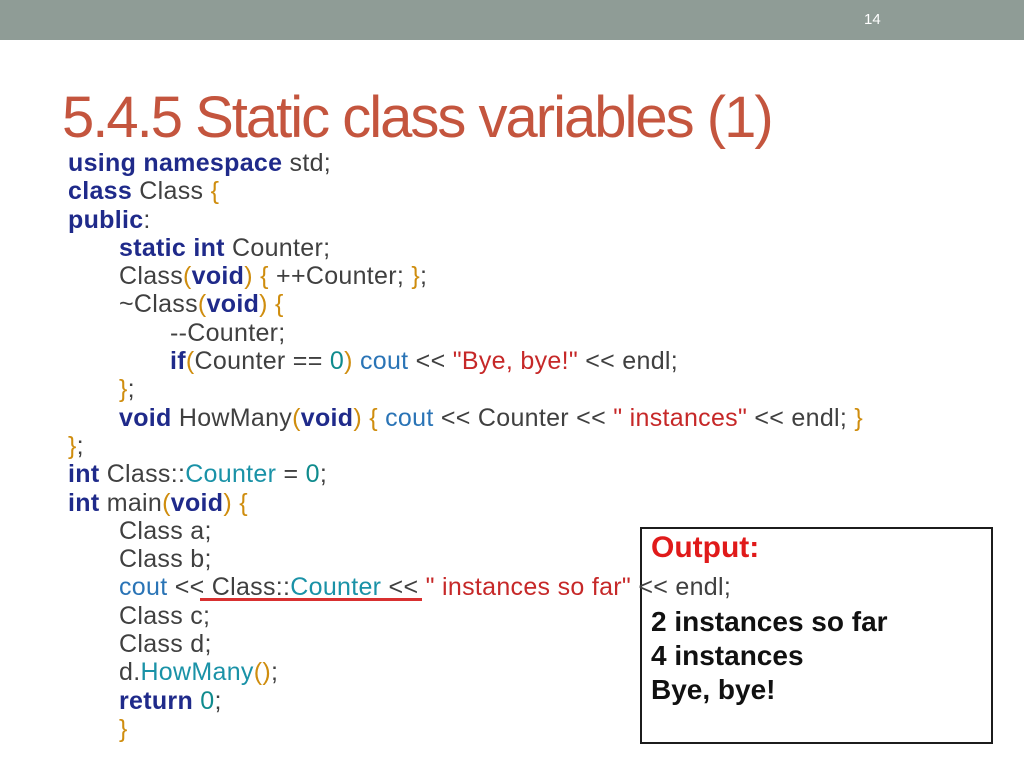 Image resolution: width=1024 pixels, height=768 pixels. What do you see at coordinates (262, 672) in the screenshot?
I see `code-token: ()` at bounding box center [262, 672].